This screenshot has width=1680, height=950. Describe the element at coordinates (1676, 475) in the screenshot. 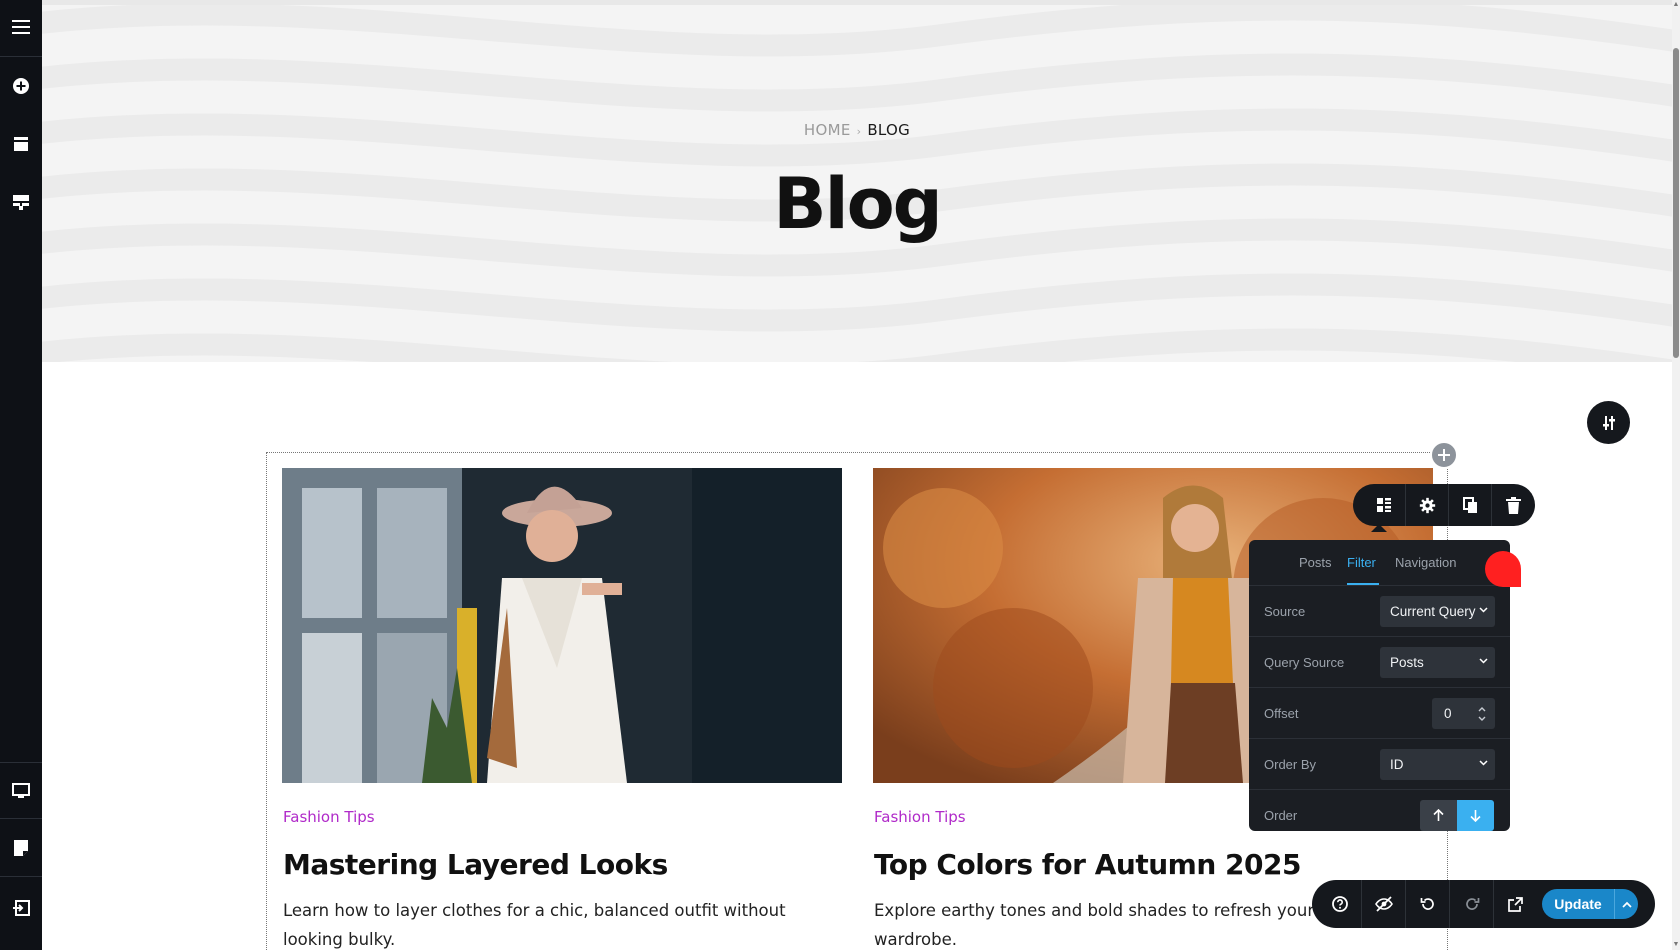

I see `page-scrollbar: ▲ ▼` at that location.